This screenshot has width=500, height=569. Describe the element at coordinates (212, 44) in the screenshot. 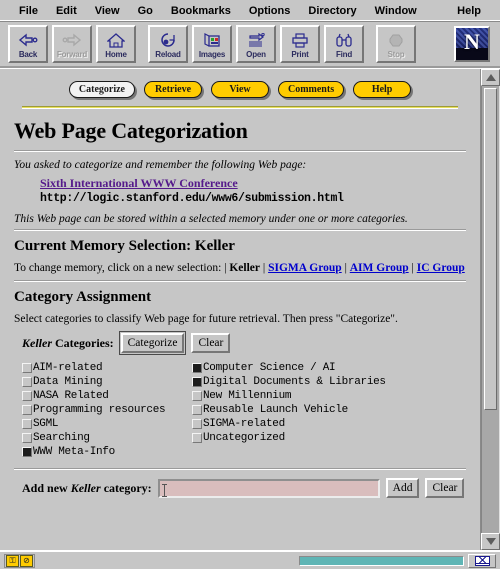

I see `toolbar-images-button: Images` at that location.